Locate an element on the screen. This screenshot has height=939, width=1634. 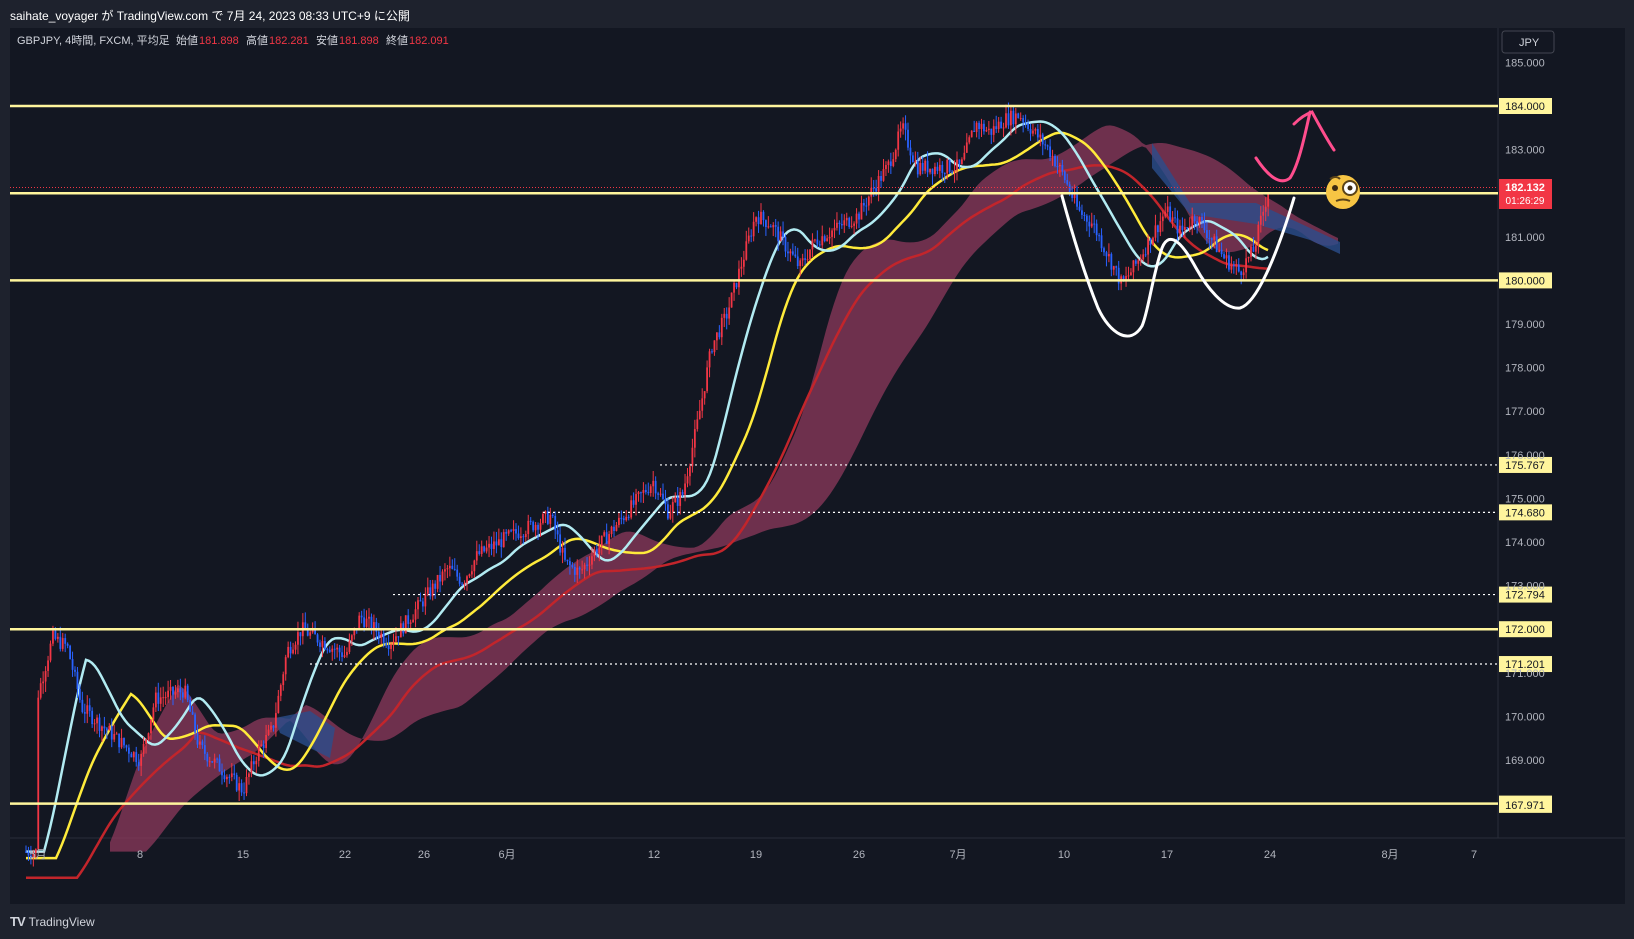
thinking-face-icon is located at coordinates (1343, 192).